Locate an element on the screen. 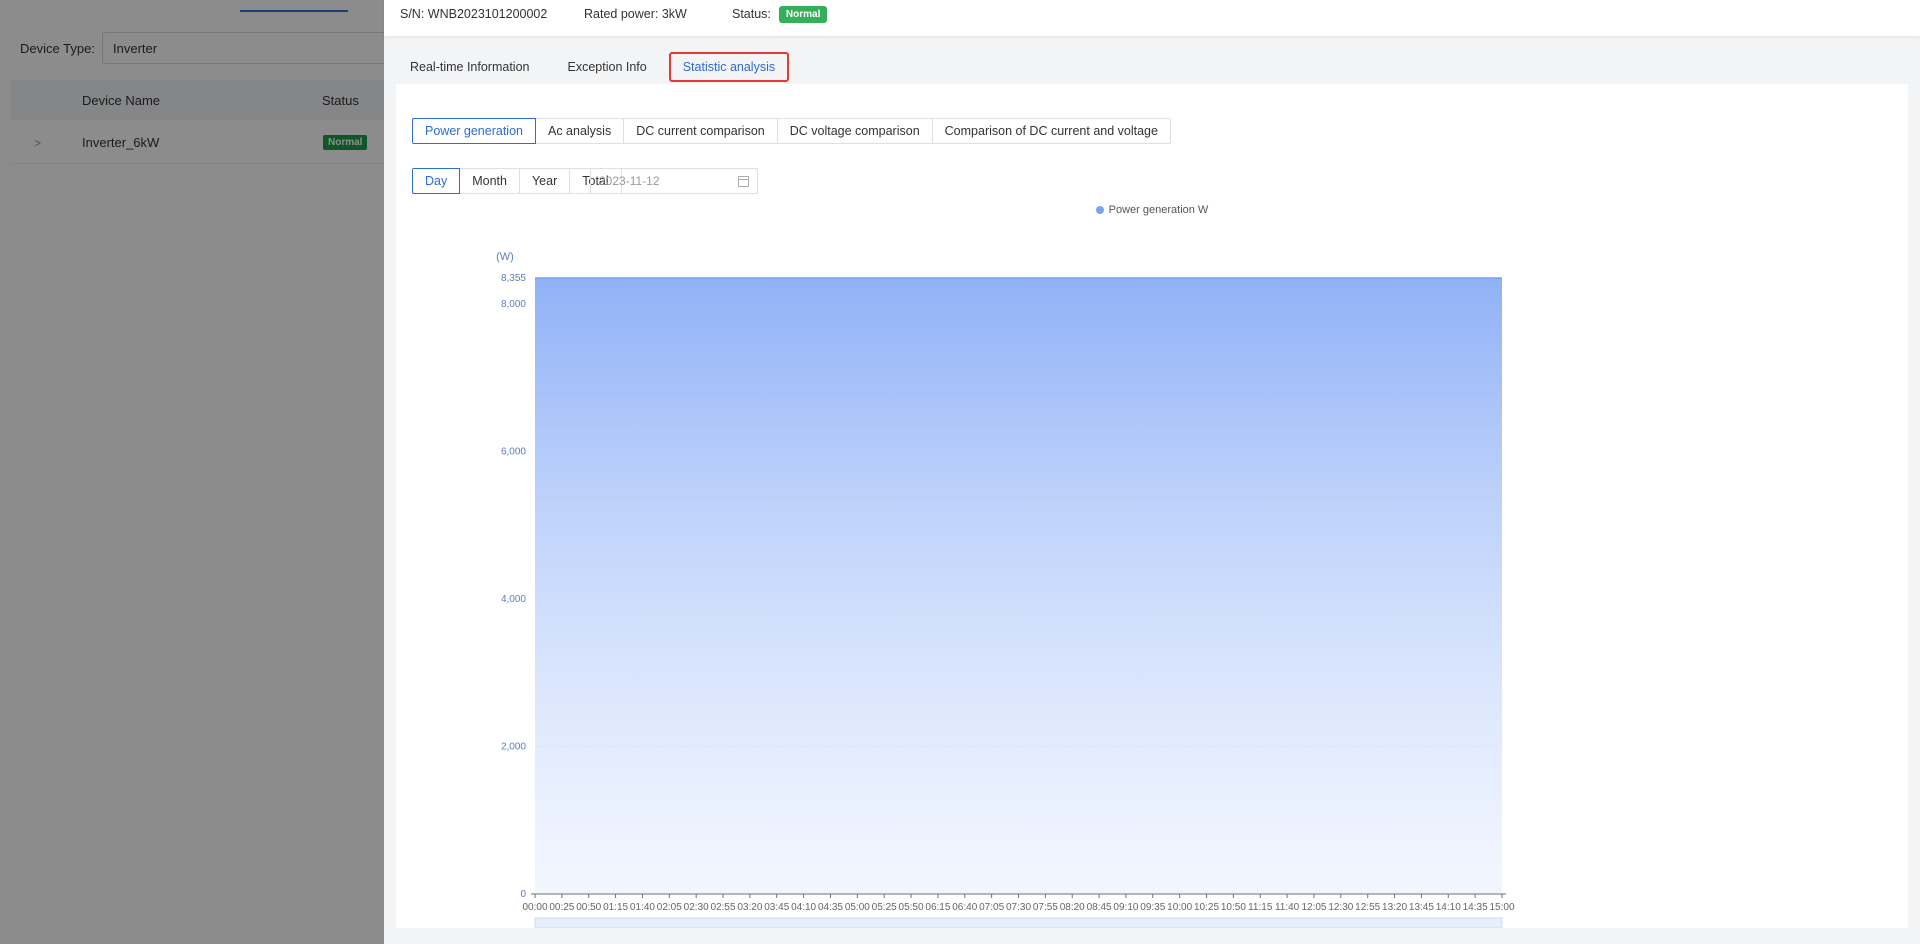  ac-analysis-button: Ac analysis is located at coordinates (579, 131).